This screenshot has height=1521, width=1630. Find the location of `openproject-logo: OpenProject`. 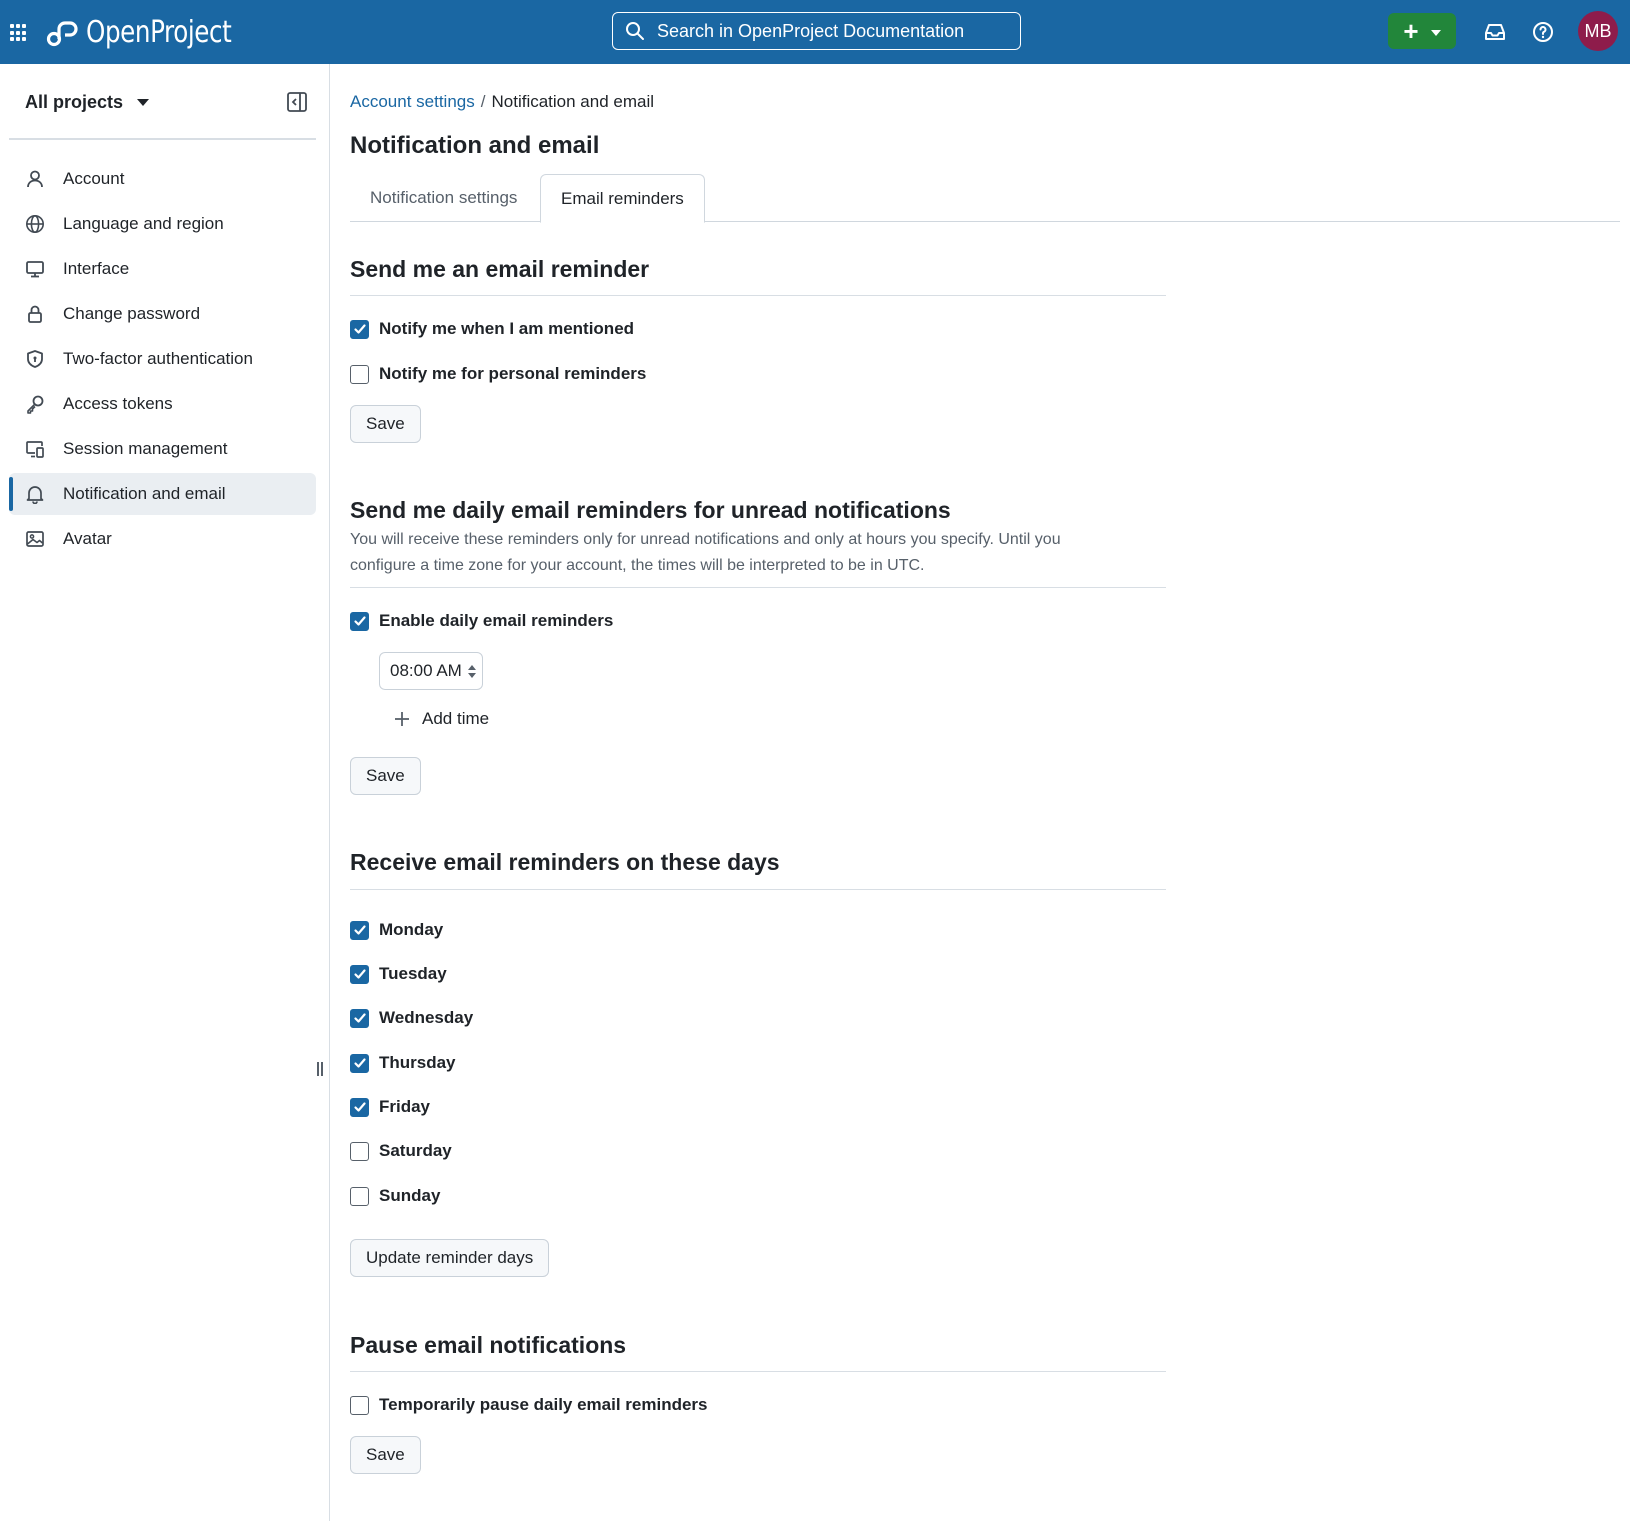

openproject-logo: OpenProject is located at coordinates (154, 32).